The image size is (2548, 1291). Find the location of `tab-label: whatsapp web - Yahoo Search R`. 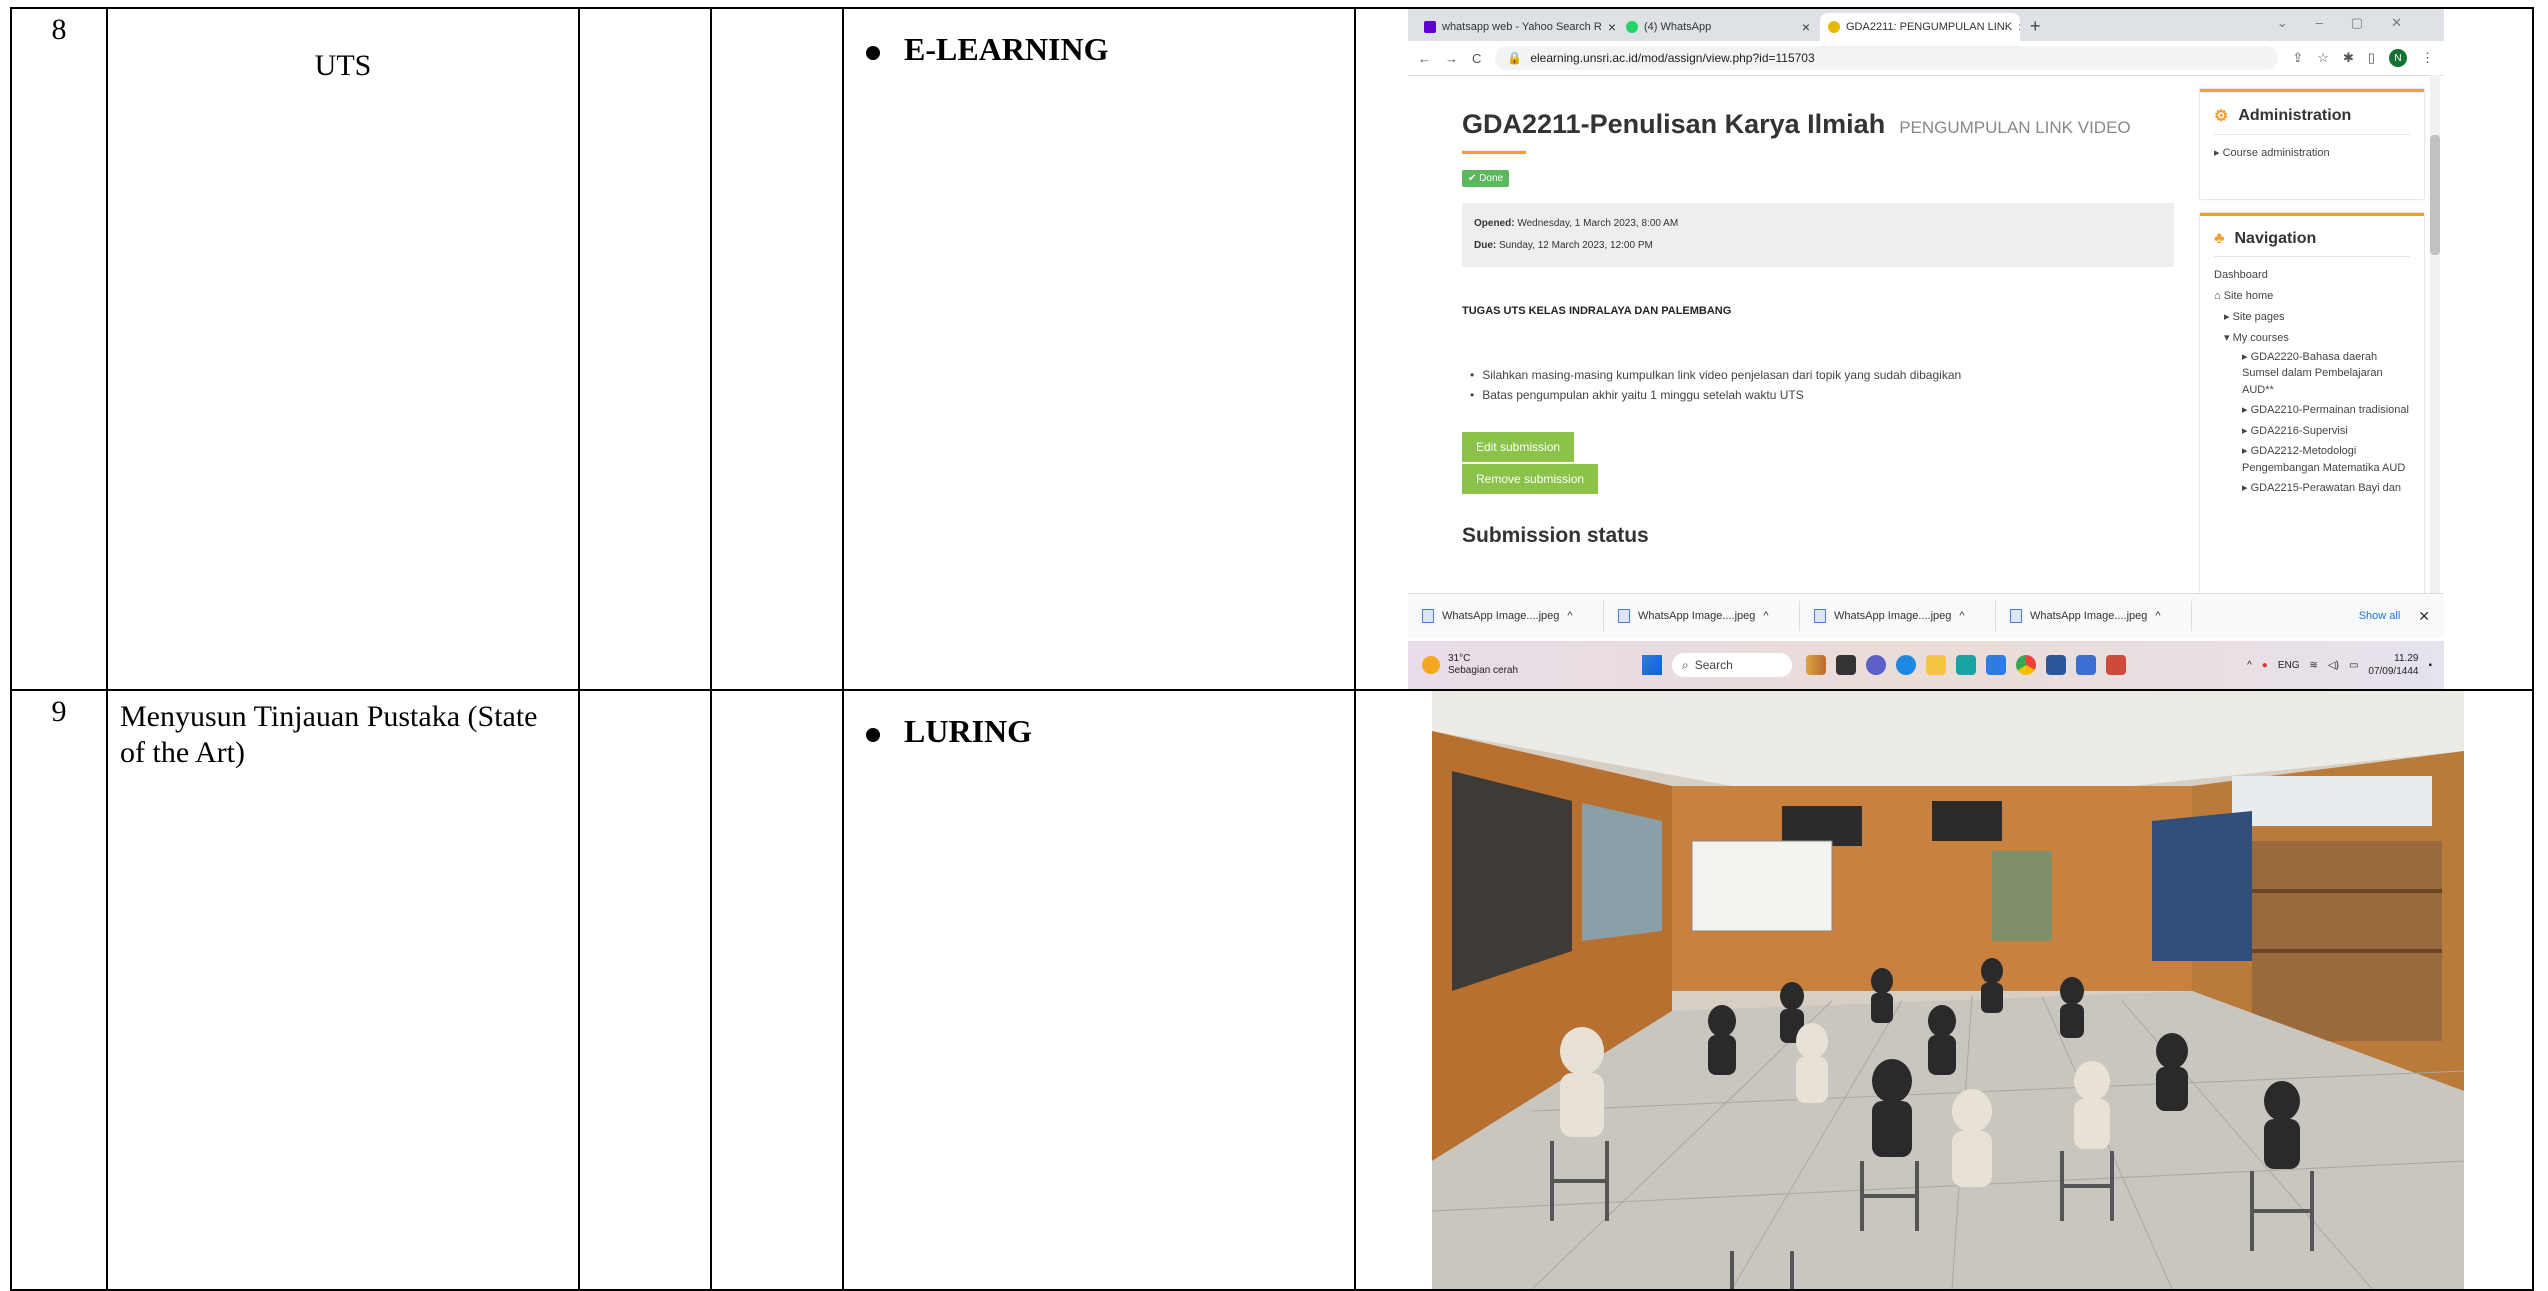

tab-label: whatsapp web - Yahoo Search R is located at coordinates (1522, 27).